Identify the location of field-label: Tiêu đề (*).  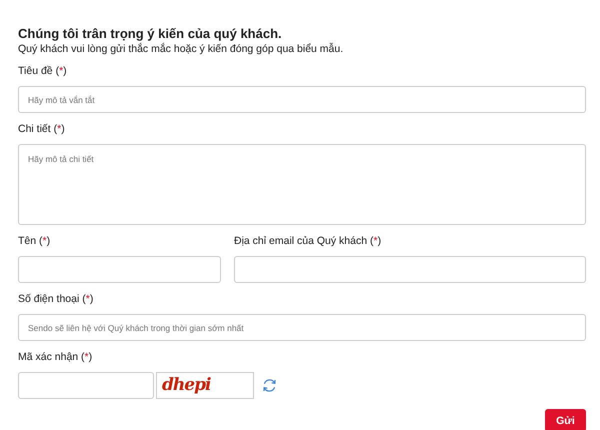
(42, 71).